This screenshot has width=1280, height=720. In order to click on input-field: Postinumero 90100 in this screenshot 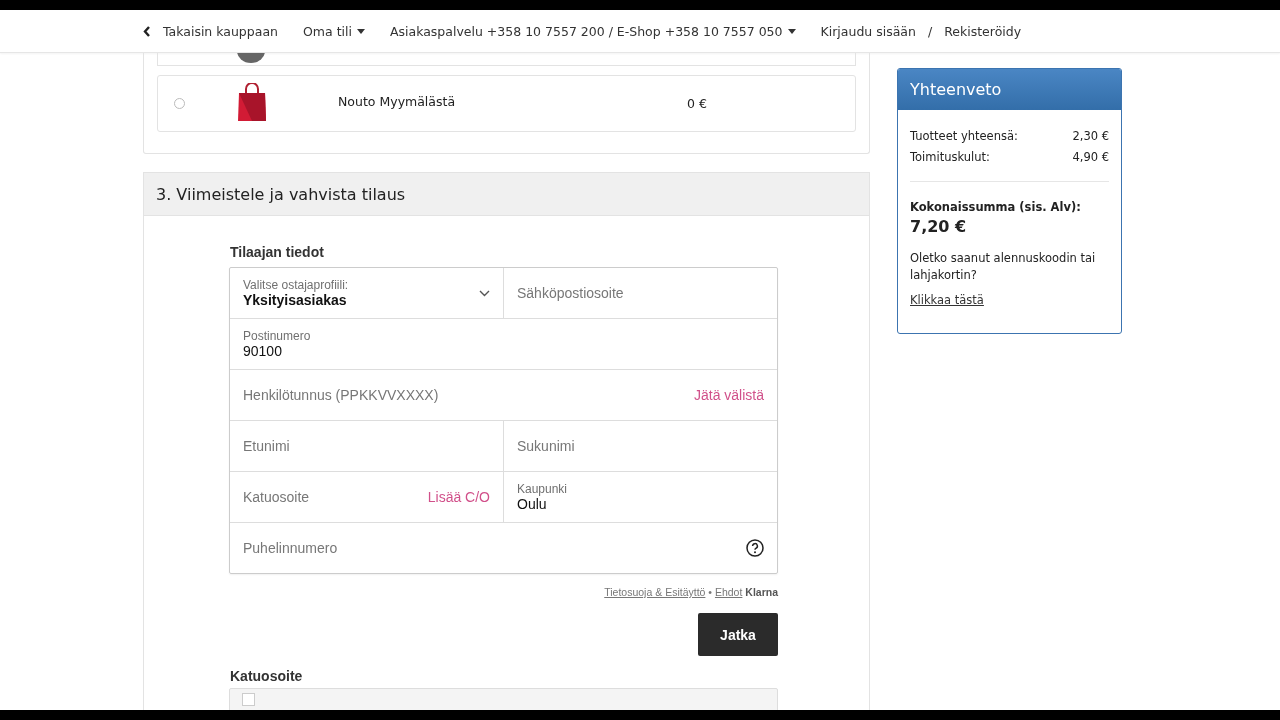, I will do `click(503, 344)`.